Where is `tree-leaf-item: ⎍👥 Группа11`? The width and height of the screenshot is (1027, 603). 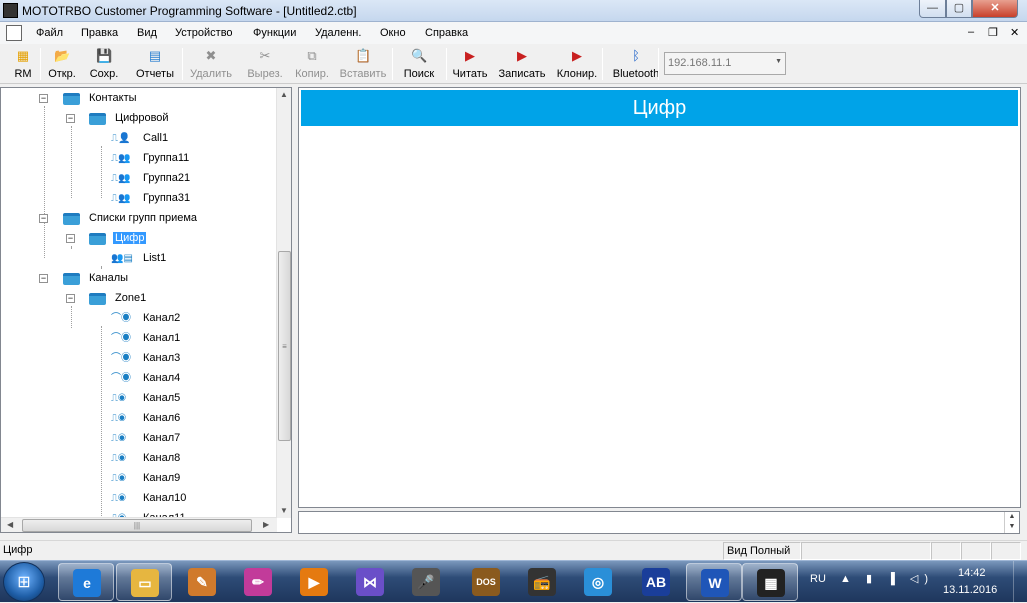 tree-leaf-item: ⎍👥 Группа11 is located at coordinates (138, 159).